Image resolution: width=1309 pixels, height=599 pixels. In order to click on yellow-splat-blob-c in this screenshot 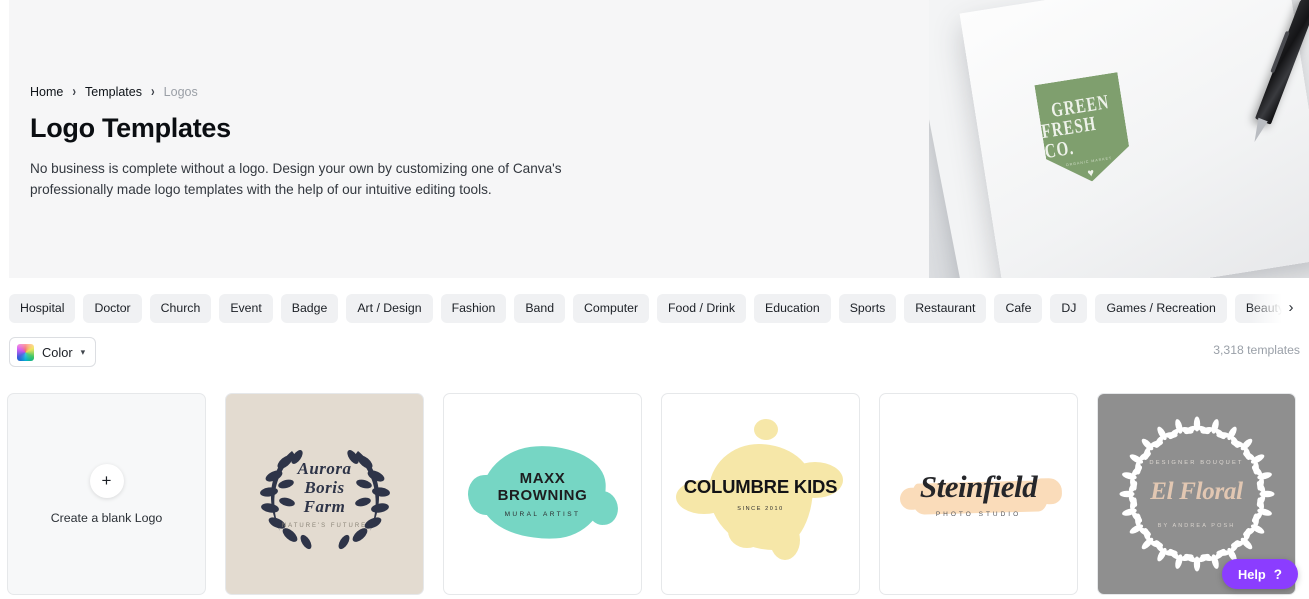, I will do `click(785, 540)`.